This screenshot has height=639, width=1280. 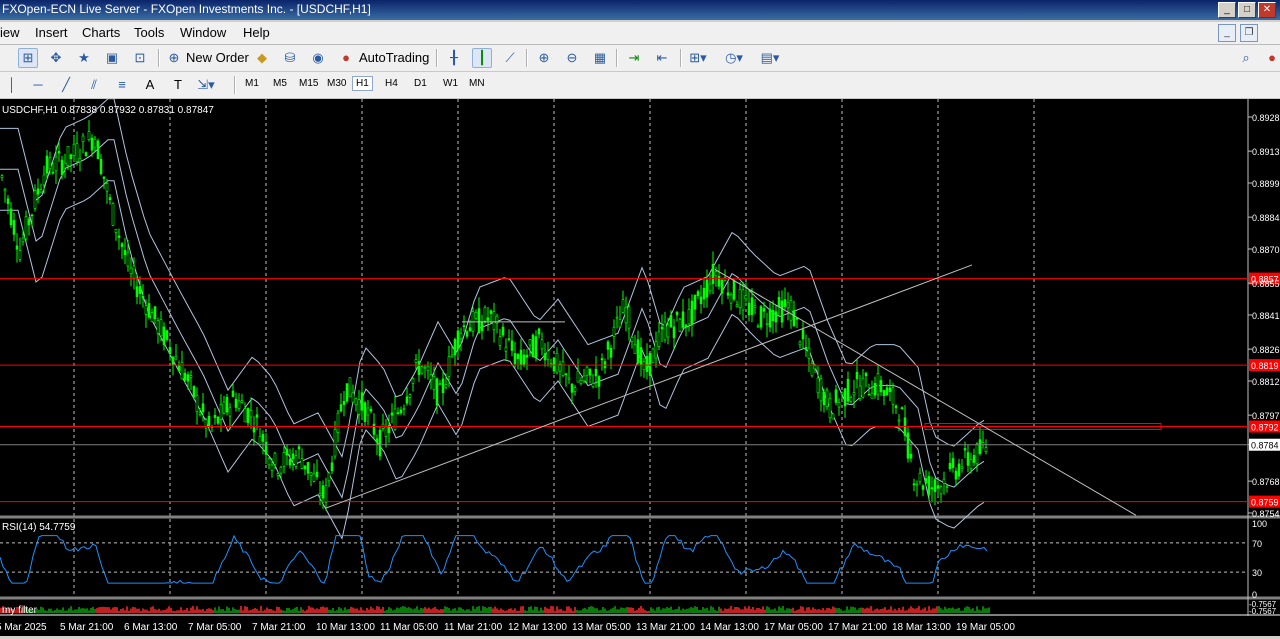 I want to click on templates-icon: ▤▾, so click(x=770, y=58).